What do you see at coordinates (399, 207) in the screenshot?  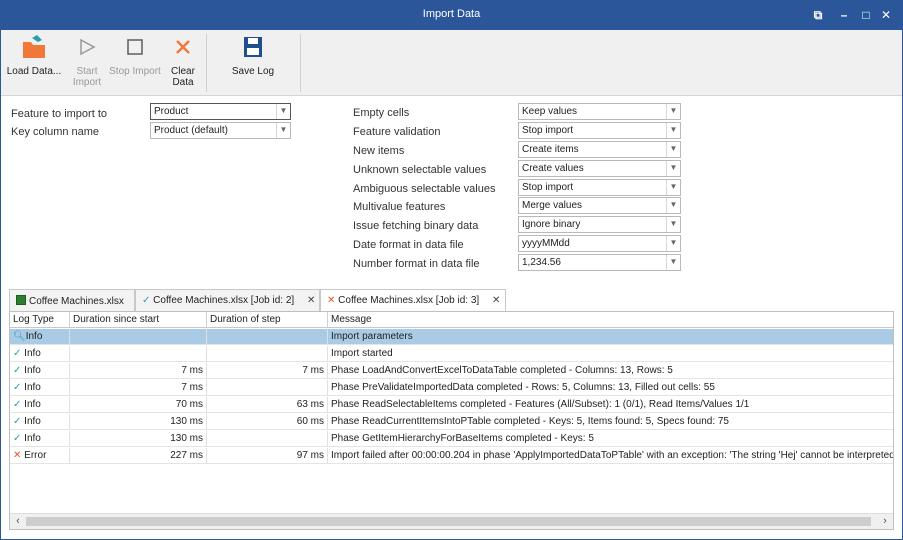 I see `multivalue-label: Multivalue features` at bounding box center [399, 207].